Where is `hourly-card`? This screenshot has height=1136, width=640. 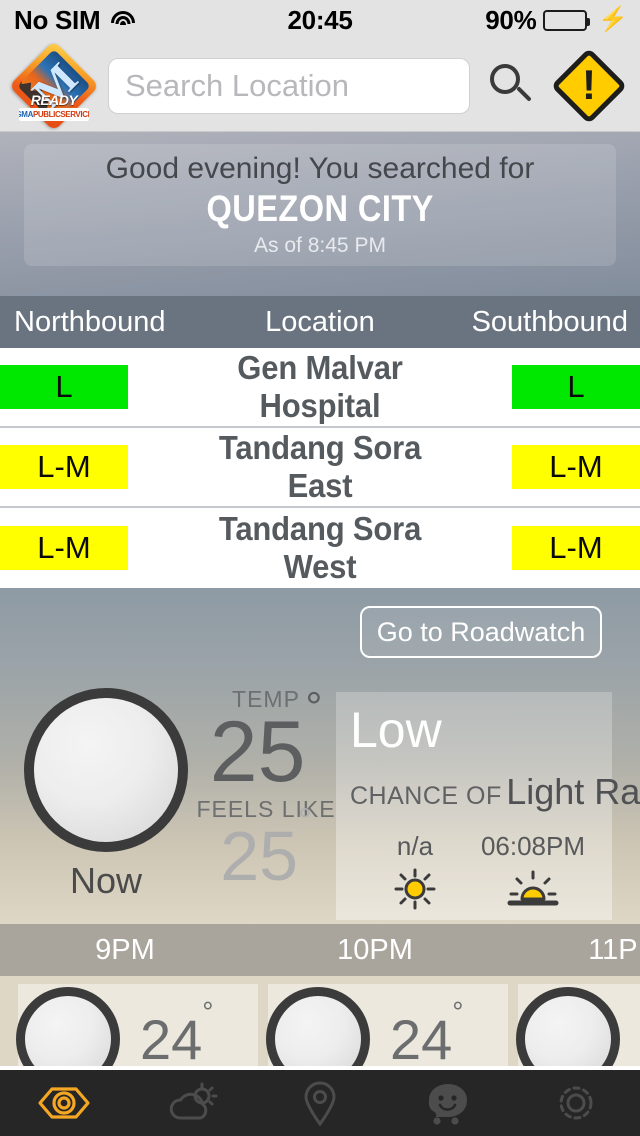
hourly-card is located at coordinates (578, 1025).